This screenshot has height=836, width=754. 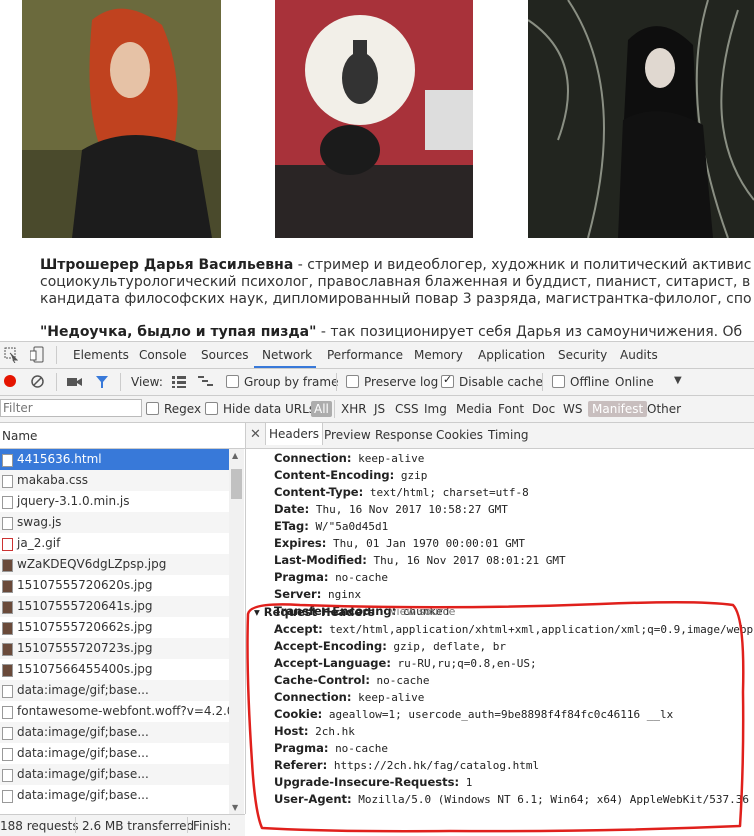 I want to click on waterfall-icon, so click(x=206, y=382).